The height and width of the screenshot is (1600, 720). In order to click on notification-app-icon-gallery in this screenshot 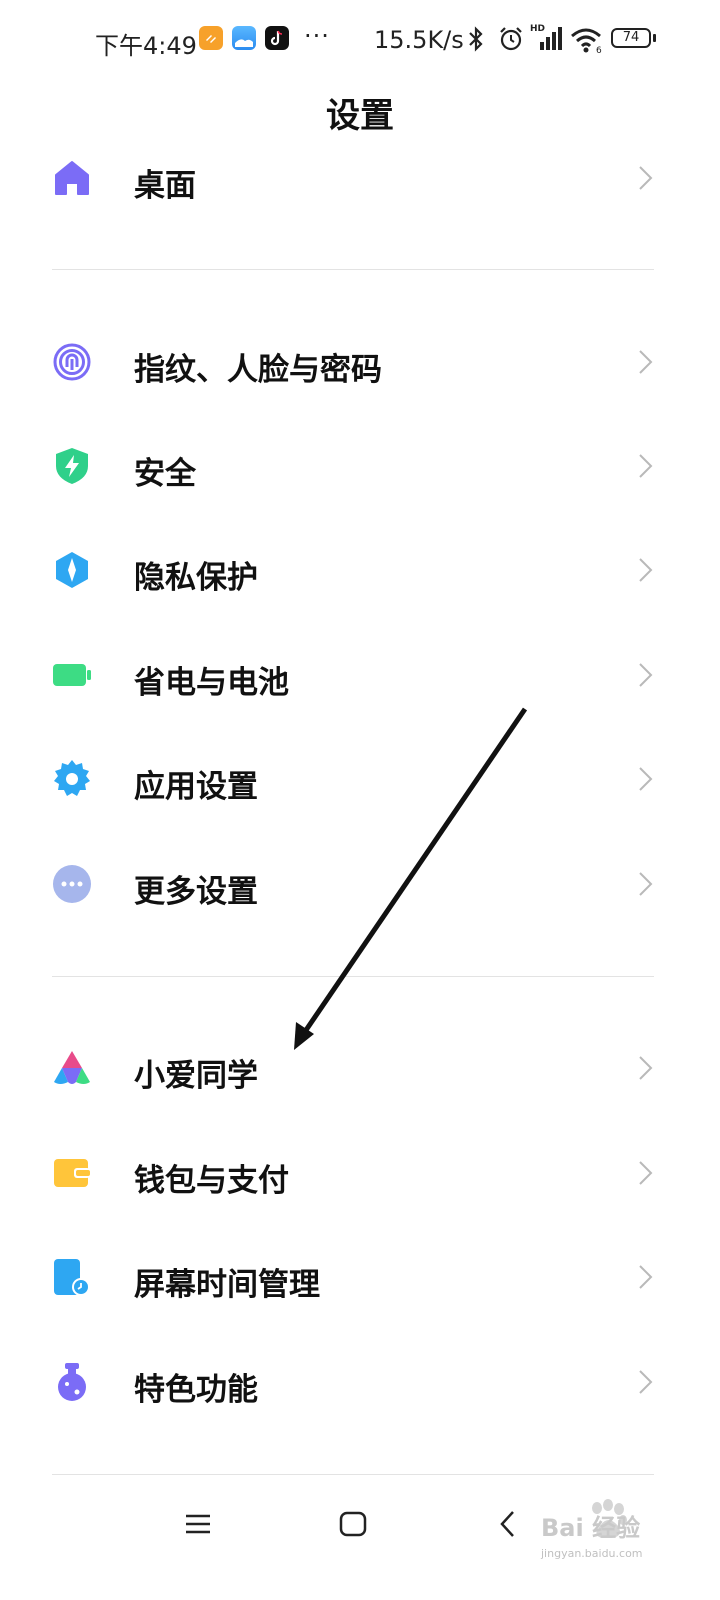, I will do `click(244, 38)`.